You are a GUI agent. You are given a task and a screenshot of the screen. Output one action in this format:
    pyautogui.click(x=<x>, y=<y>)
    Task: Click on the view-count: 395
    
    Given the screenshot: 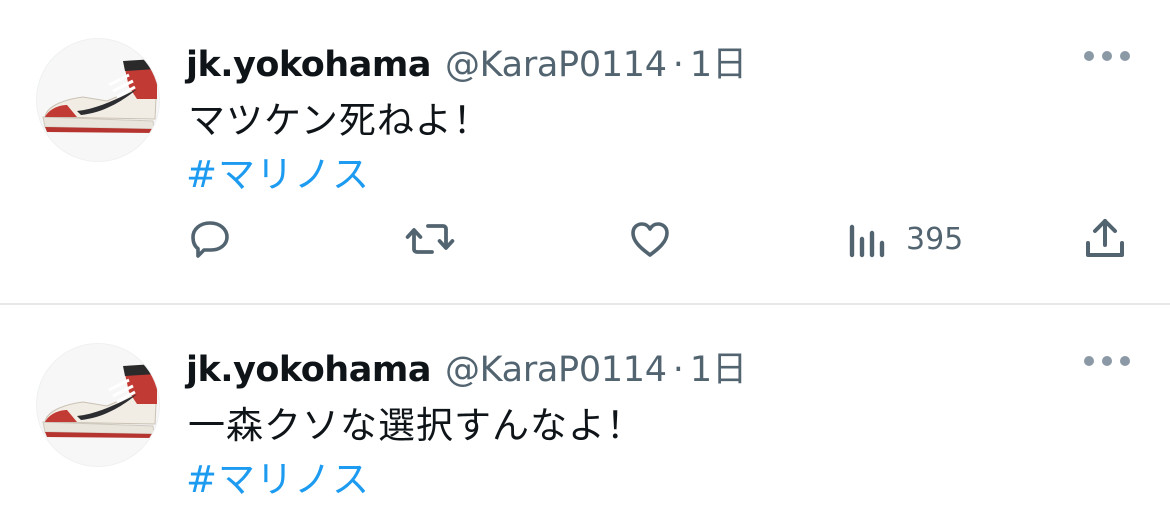 What is the action you would take?
    pyautogui.click(x=935, y=239)
    